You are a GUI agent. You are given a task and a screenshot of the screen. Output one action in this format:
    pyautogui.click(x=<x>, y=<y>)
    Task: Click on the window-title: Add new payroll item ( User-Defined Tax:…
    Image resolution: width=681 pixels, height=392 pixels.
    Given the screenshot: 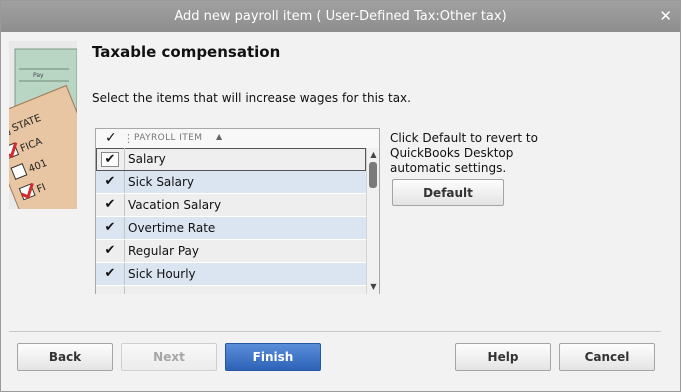 What is the action you would take?
    pyautogui.click(x=340, y=16)
    